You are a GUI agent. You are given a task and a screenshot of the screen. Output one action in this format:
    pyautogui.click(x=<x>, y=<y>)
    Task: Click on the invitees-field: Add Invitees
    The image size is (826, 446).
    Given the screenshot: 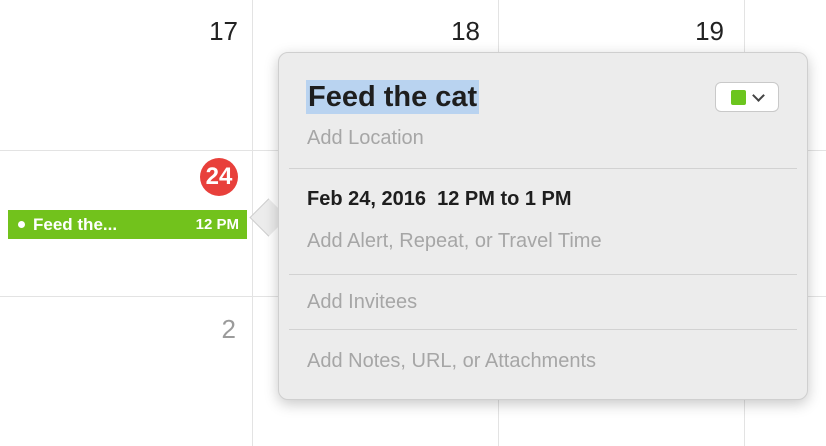 What is the action you would take?
    pyautogui.click(x=362, y=302)
    